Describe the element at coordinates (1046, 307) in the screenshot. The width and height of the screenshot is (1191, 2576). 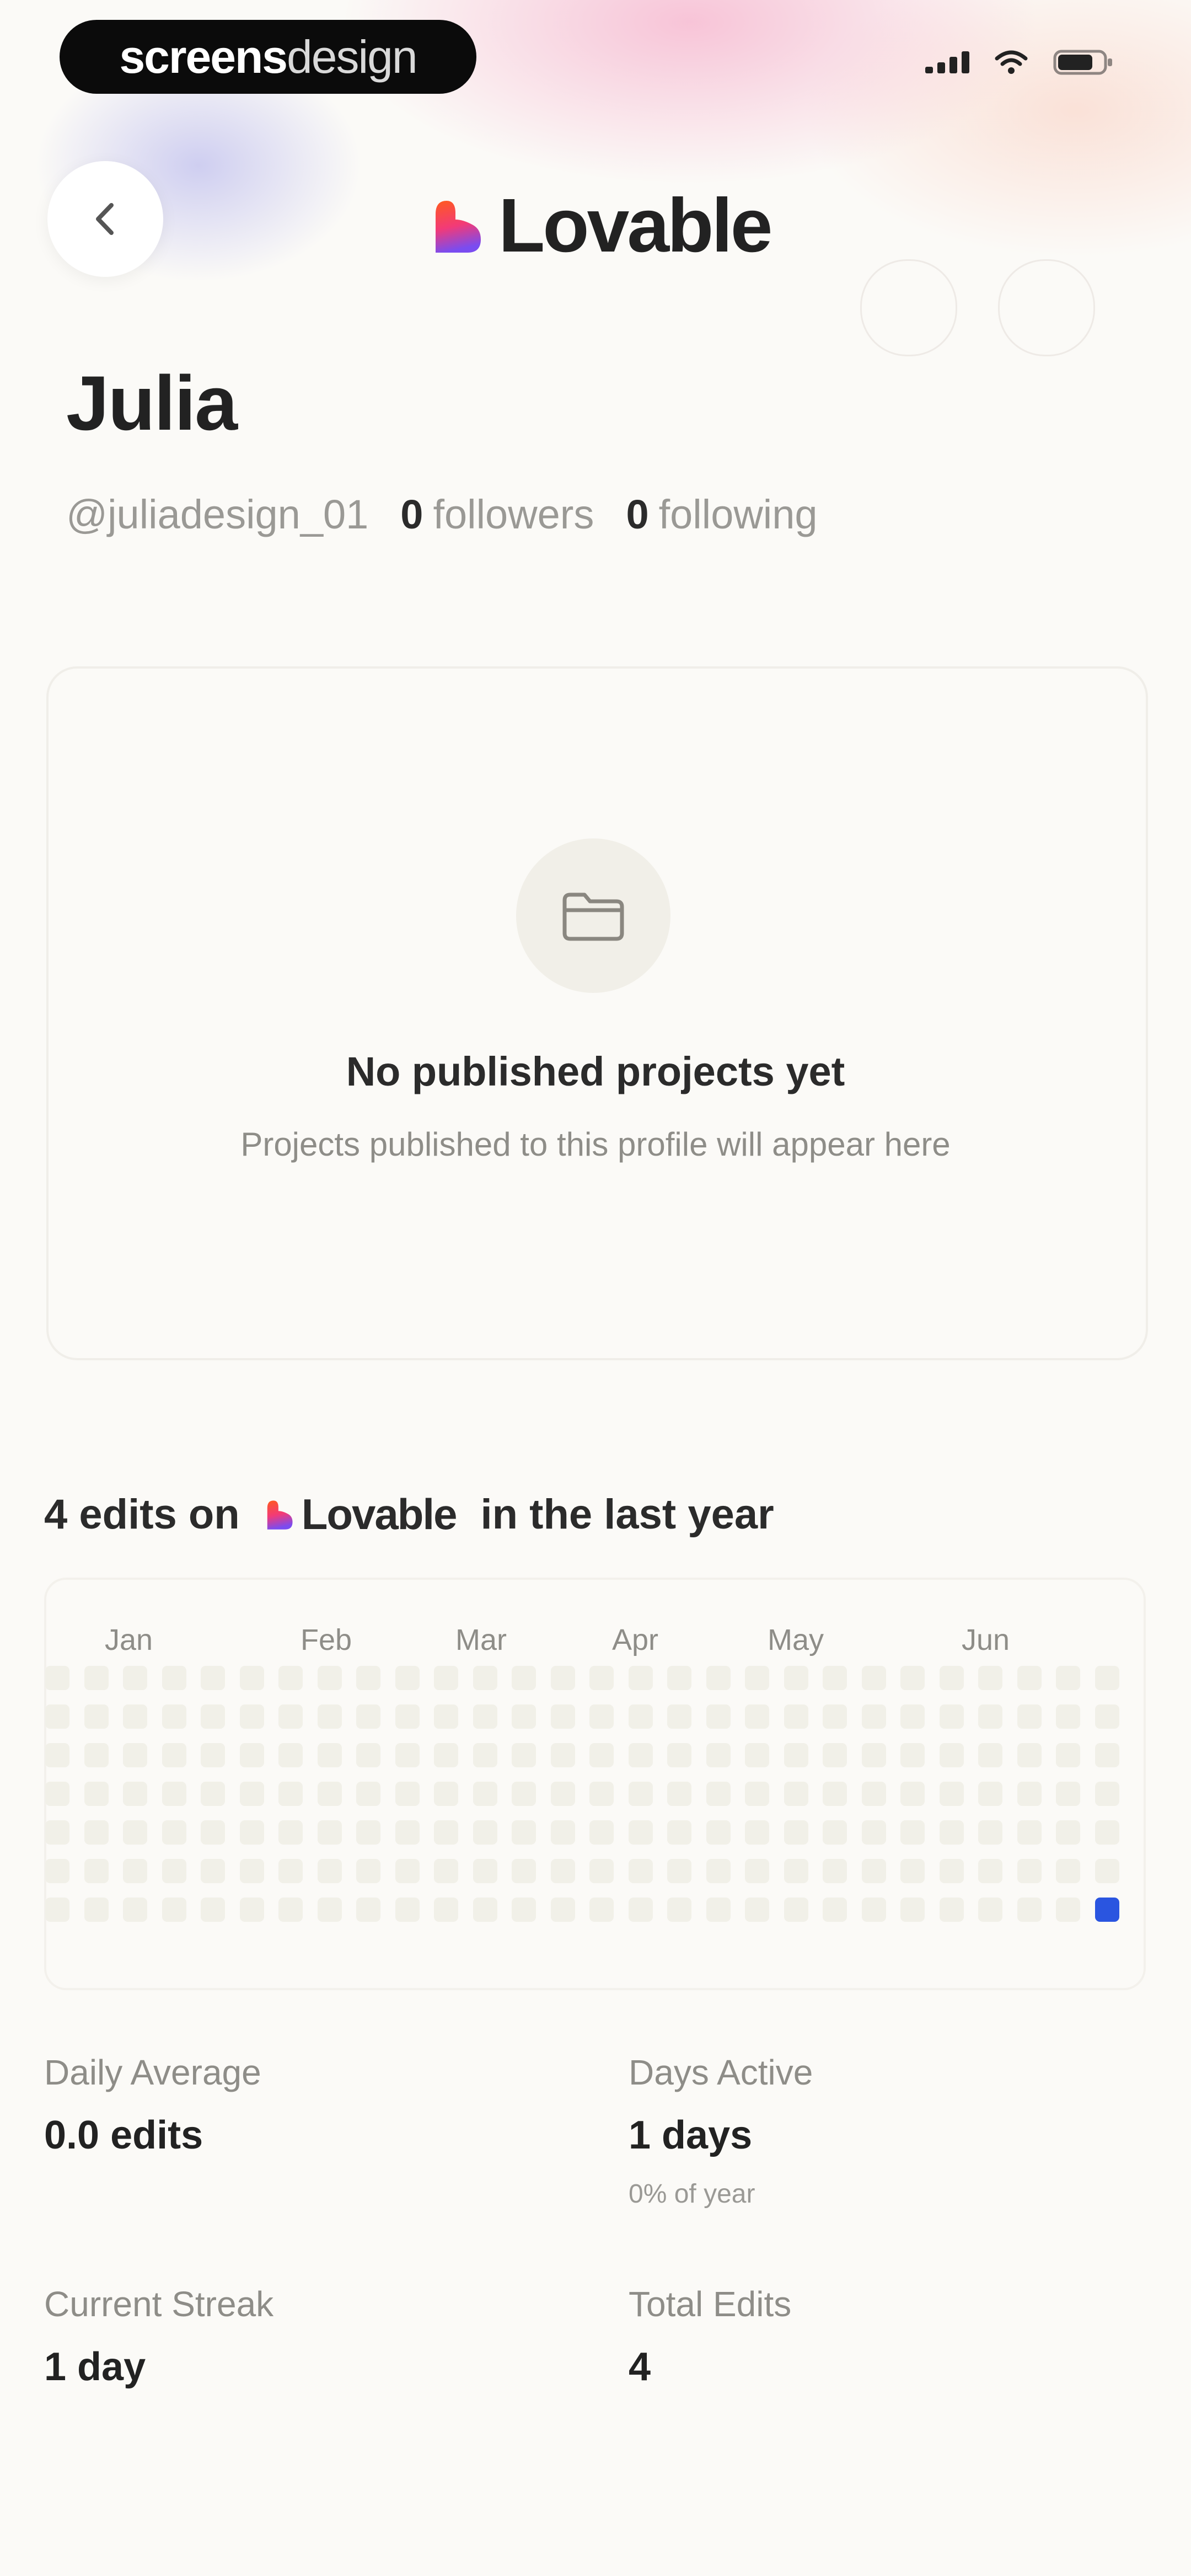
I see `header-action-right` at that location.